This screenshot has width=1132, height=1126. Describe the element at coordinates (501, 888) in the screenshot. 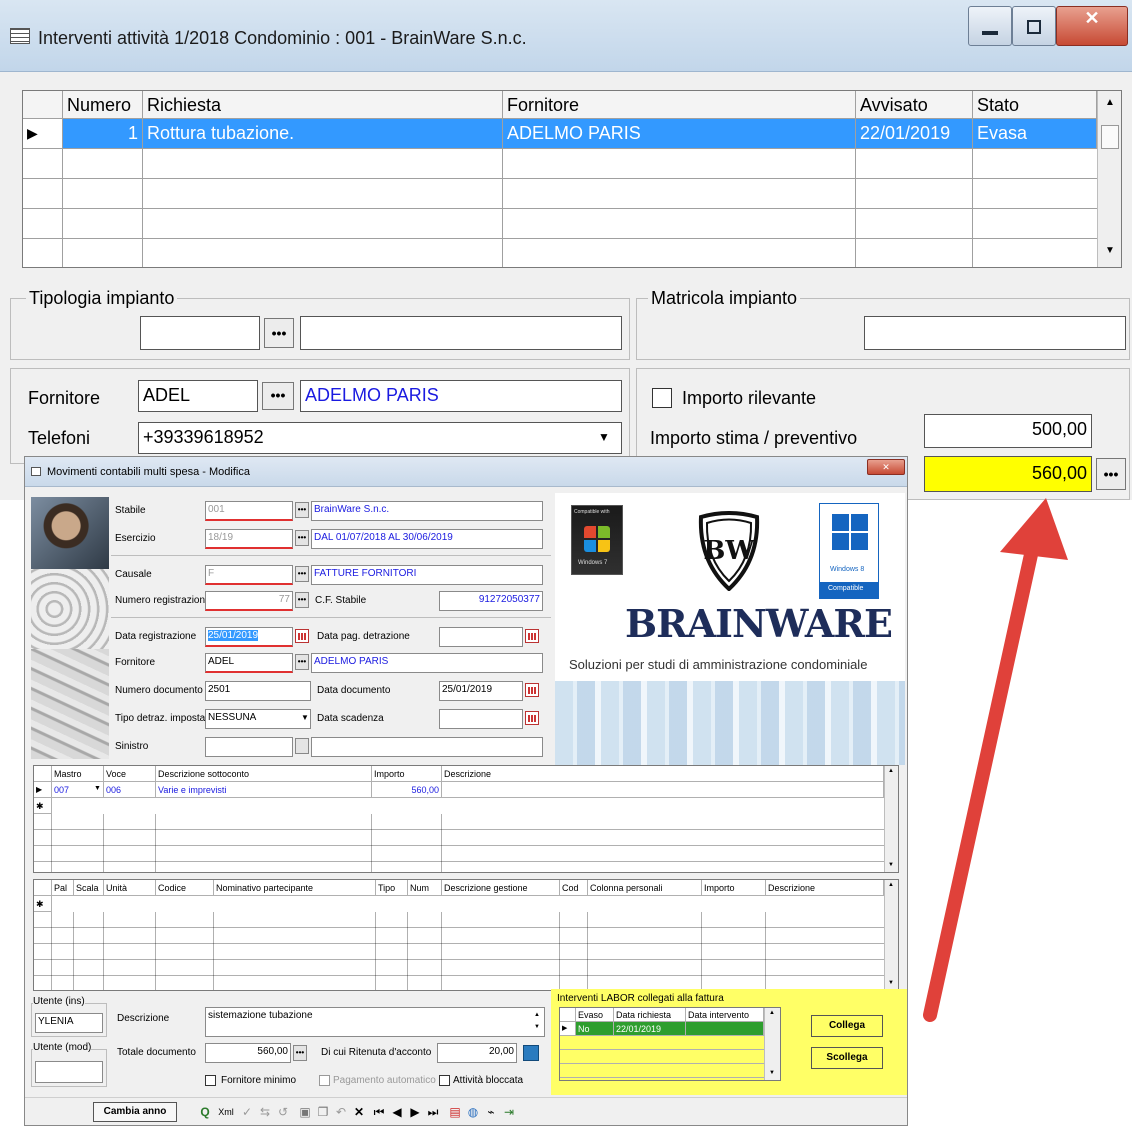

I see `g2-col-desc-gestione: Descrizione gestione` at that location.